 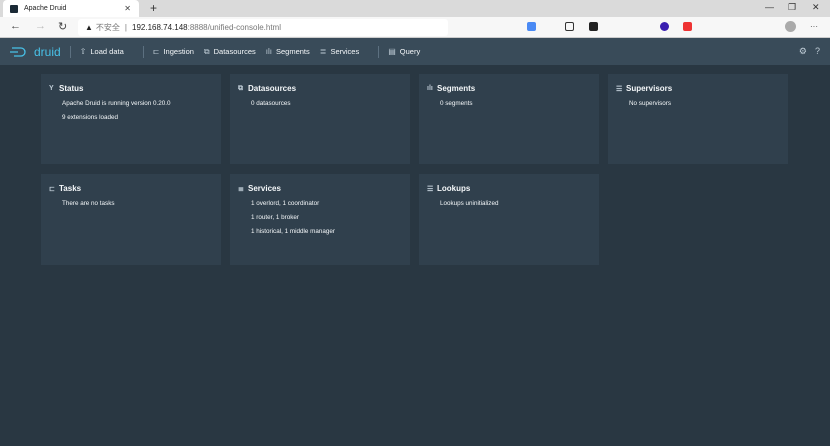 I want to click on warning-icon: ▲, so click(x=89, y=27).